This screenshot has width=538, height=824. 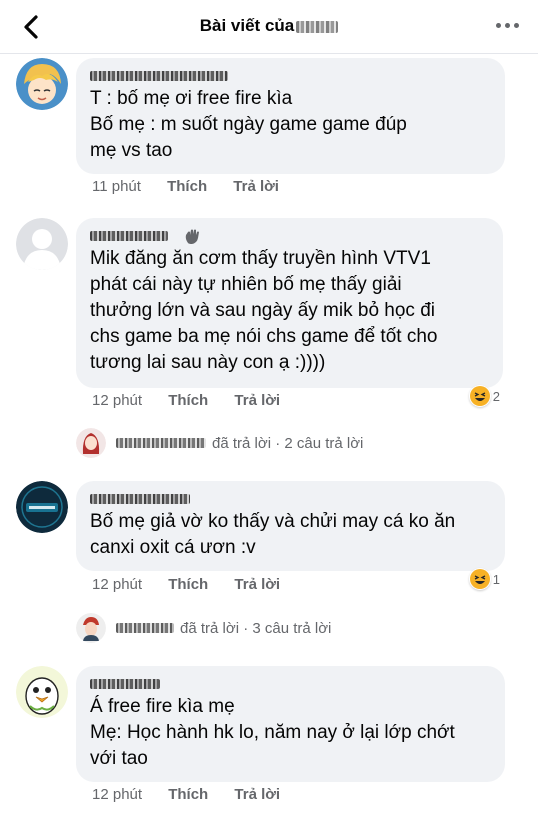 I want to click on replies-text: đã trả lời · 2 câu trả lời, so click(x=287, y=443).